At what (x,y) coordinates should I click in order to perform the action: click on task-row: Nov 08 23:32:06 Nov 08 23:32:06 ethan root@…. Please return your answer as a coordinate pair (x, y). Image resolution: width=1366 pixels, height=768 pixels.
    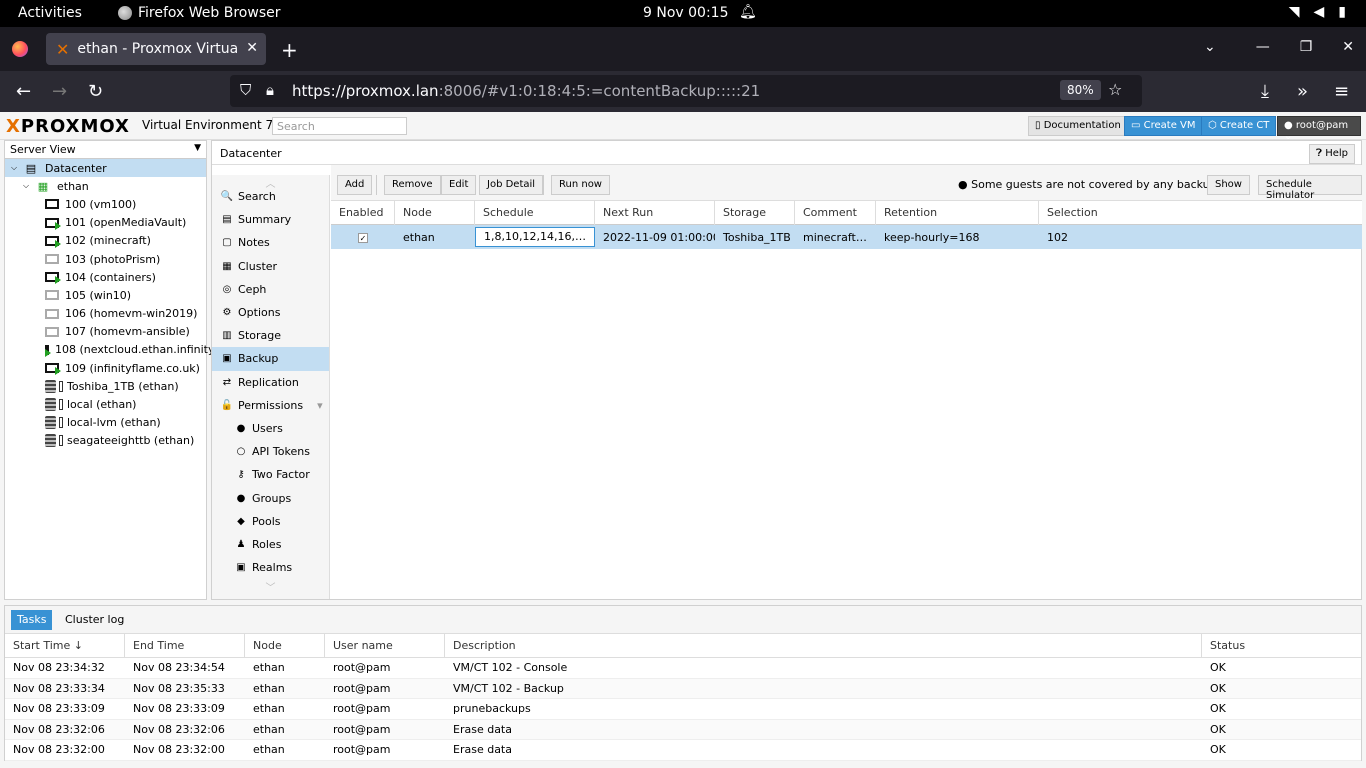
    Looking at the image, I should click on (683, 729).